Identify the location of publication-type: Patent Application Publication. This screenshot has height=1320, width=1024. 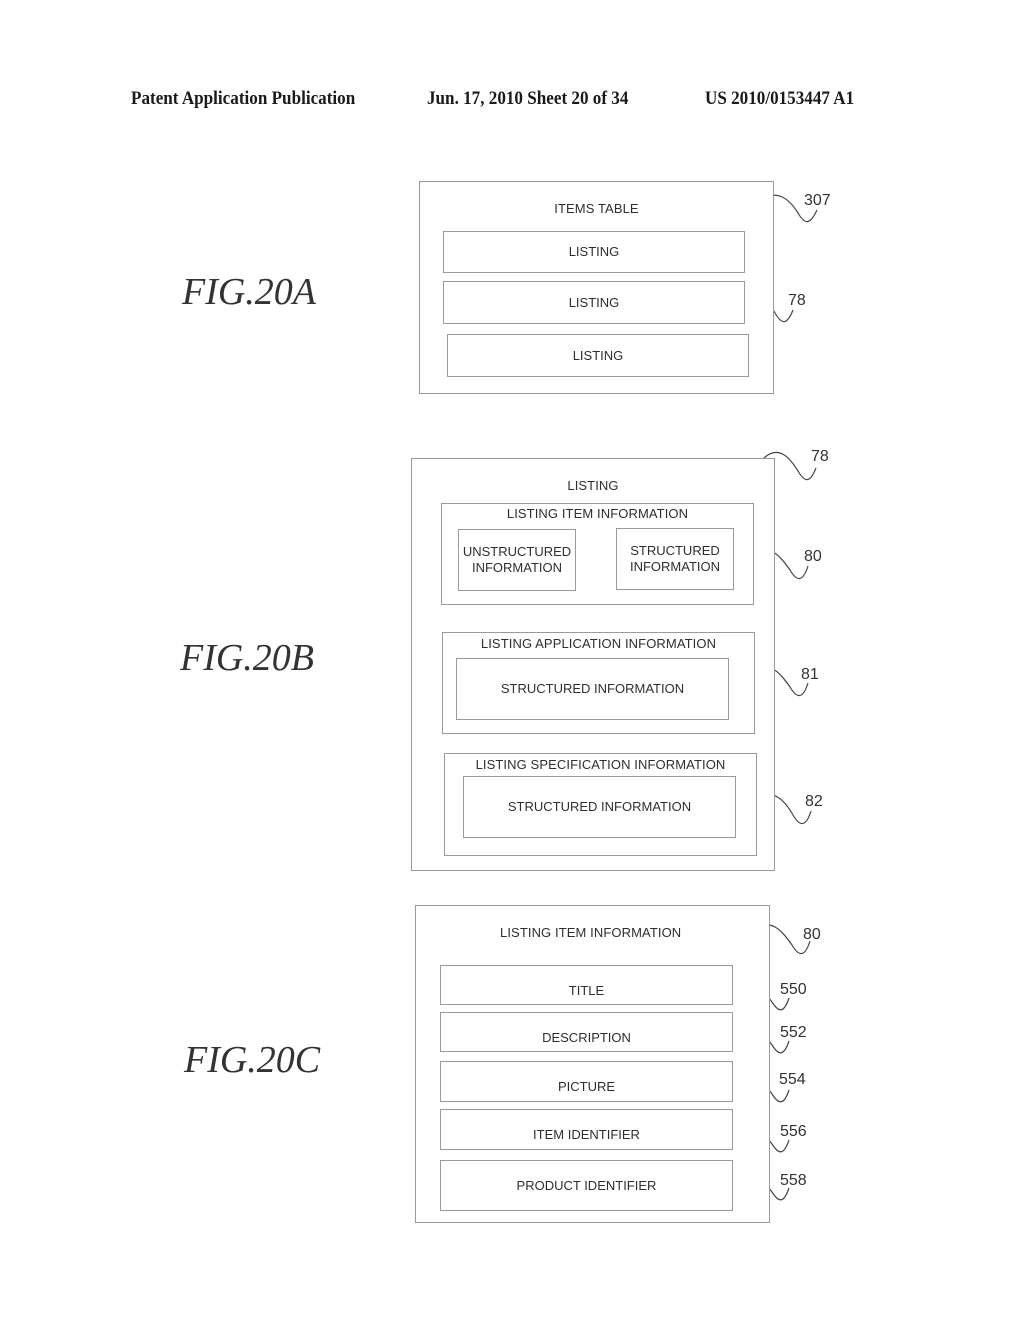
(243, 98).